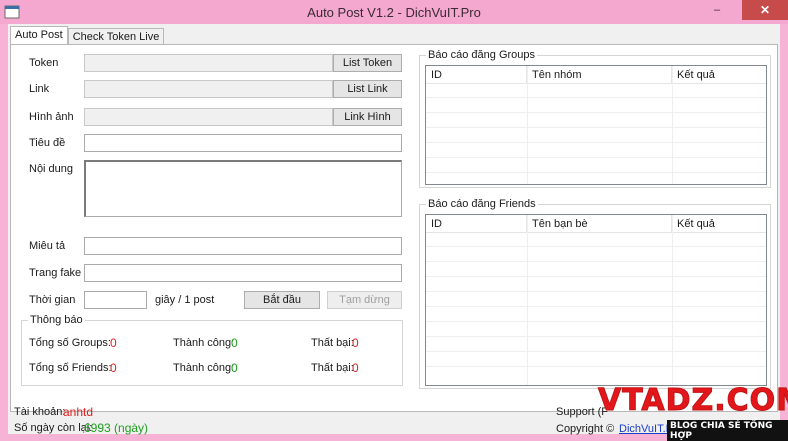 The width and height of the screenshot is (788, 441). I want to click on friends-total-value: 0, so click(113, 368).